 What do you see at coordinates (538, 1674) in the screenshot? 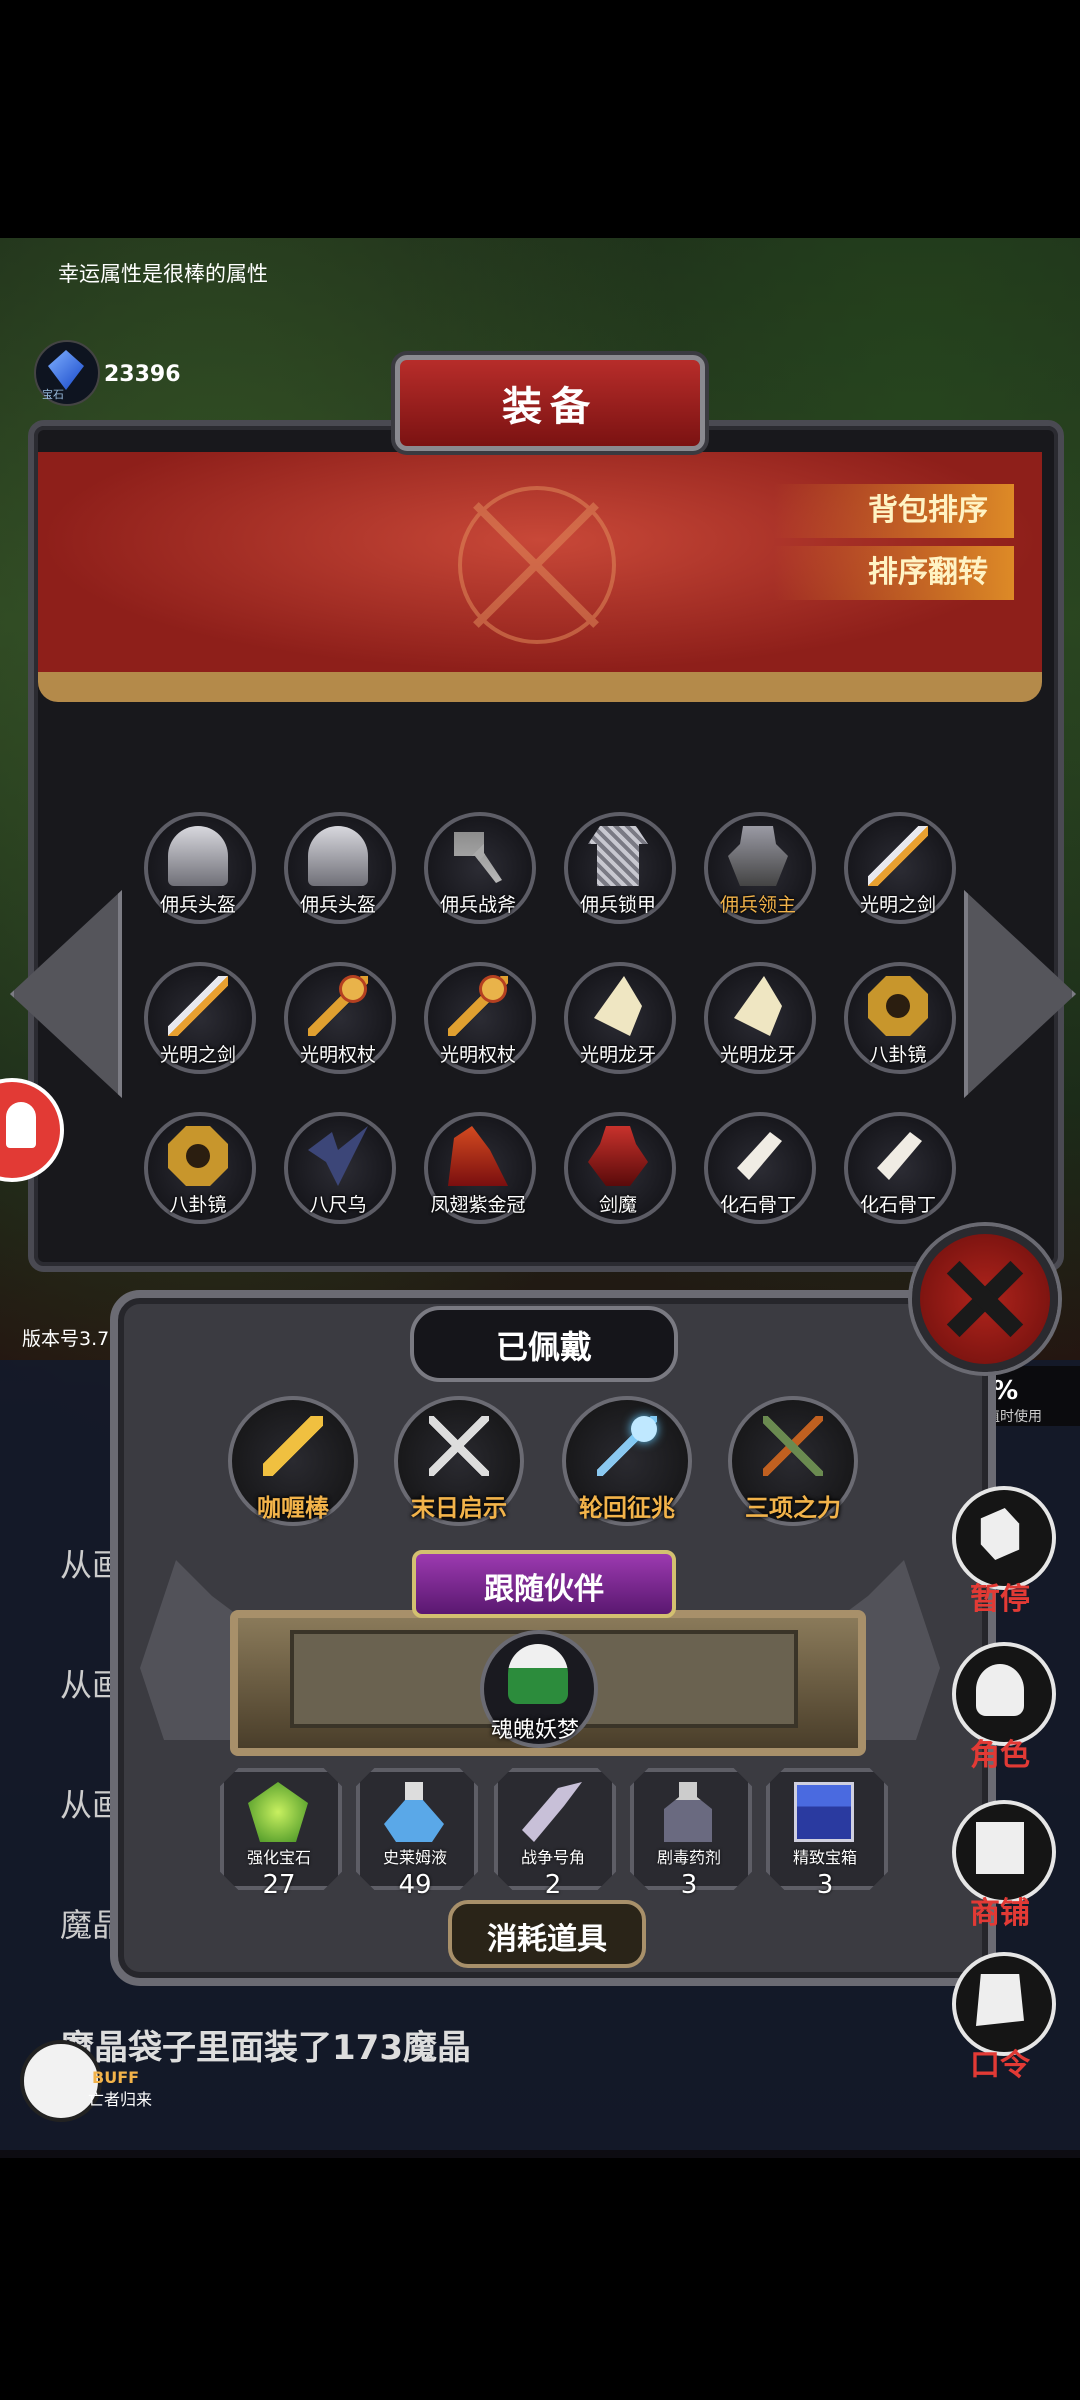
I see `youmu-companion-icon` at bounding box center [538, 1674].